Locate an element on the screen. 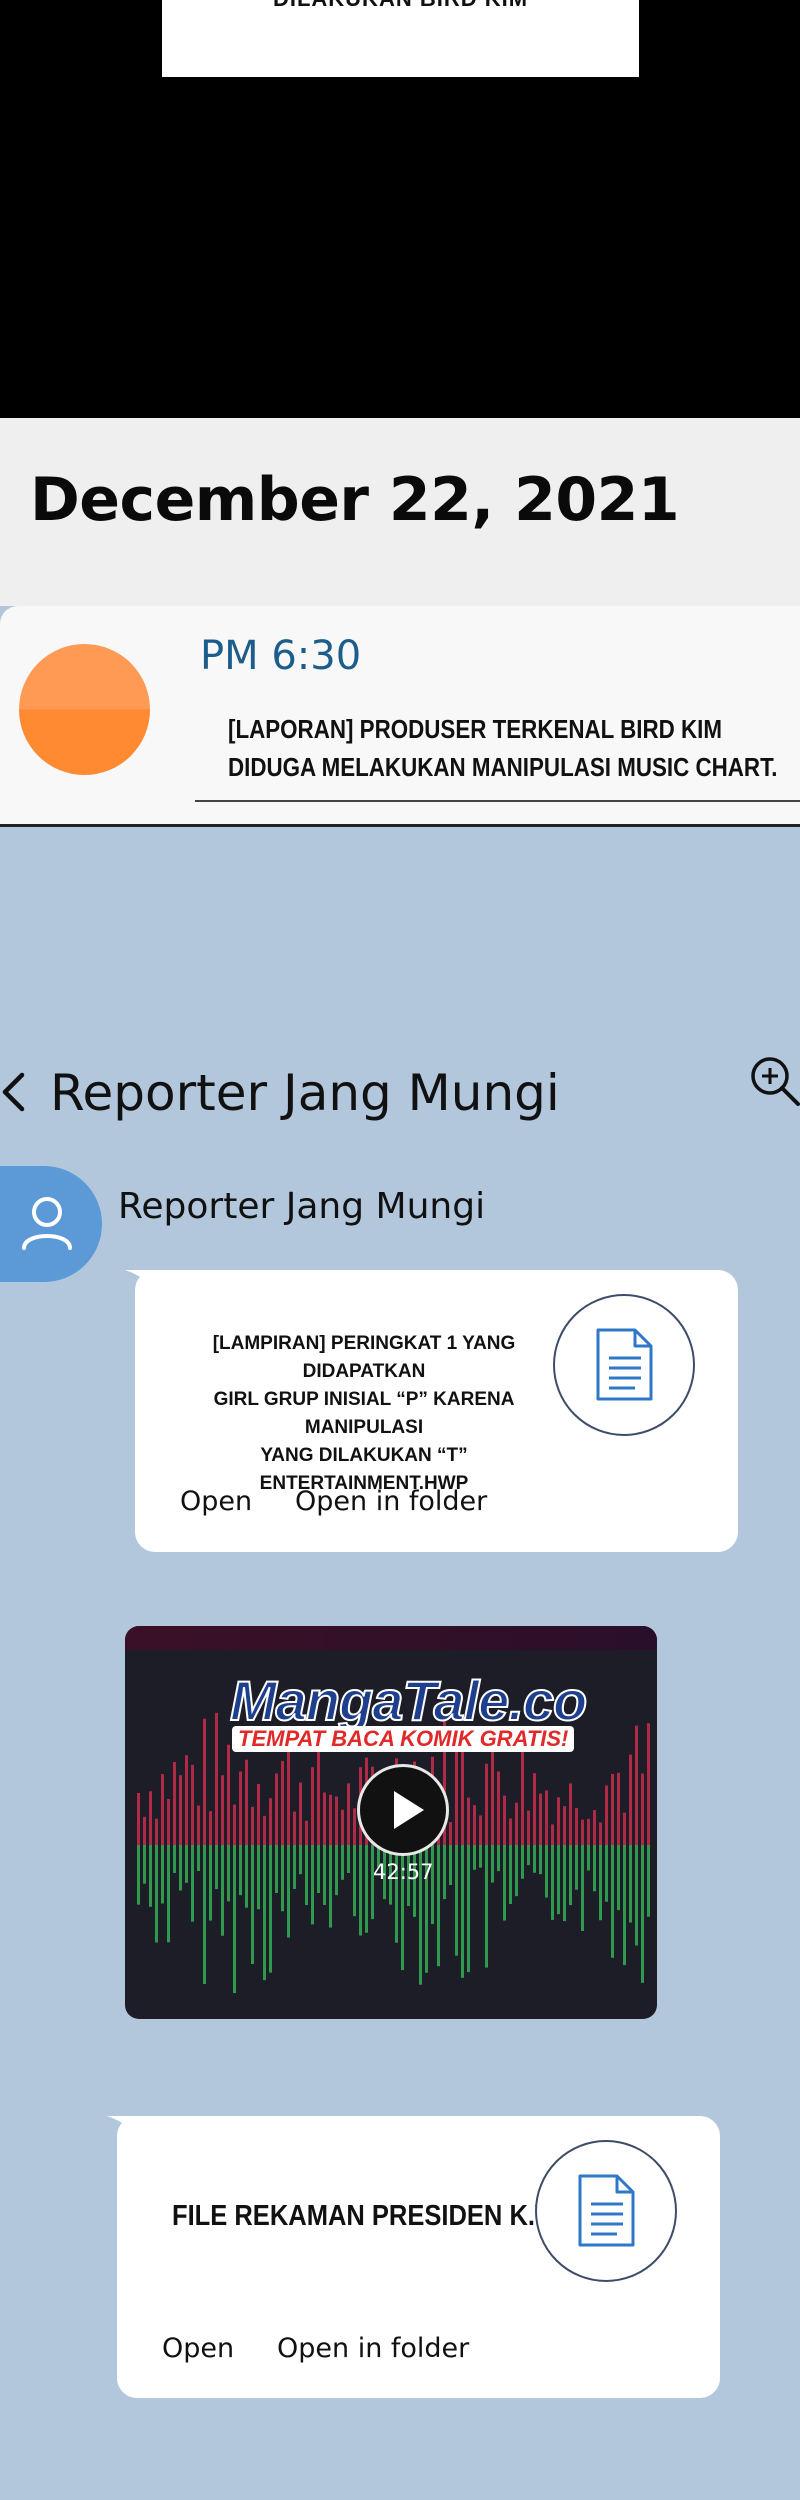  play-button is located at coordinates (403, 1810).